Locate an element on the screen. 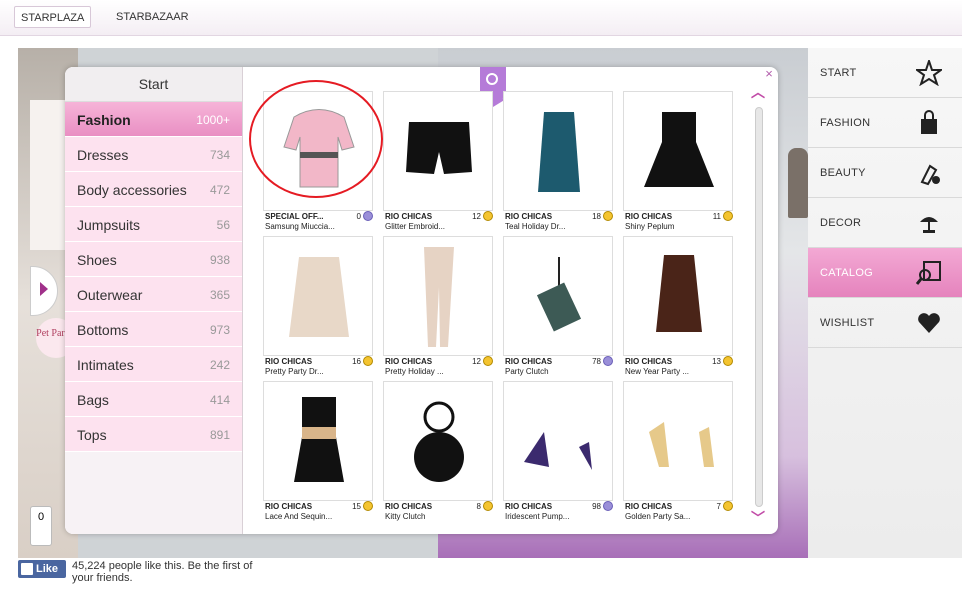  catalog-item: RIO CHICAS New Year Party ... 13 is located at coordinates (679, 306).